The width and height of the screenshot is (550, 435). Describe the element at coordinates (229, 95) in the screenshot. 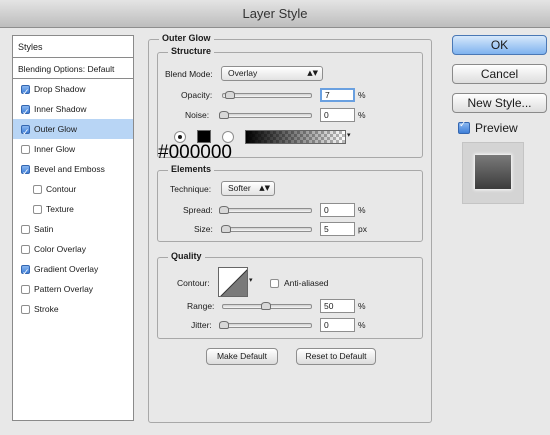

I see `opacity-slider-thumb` at that location.